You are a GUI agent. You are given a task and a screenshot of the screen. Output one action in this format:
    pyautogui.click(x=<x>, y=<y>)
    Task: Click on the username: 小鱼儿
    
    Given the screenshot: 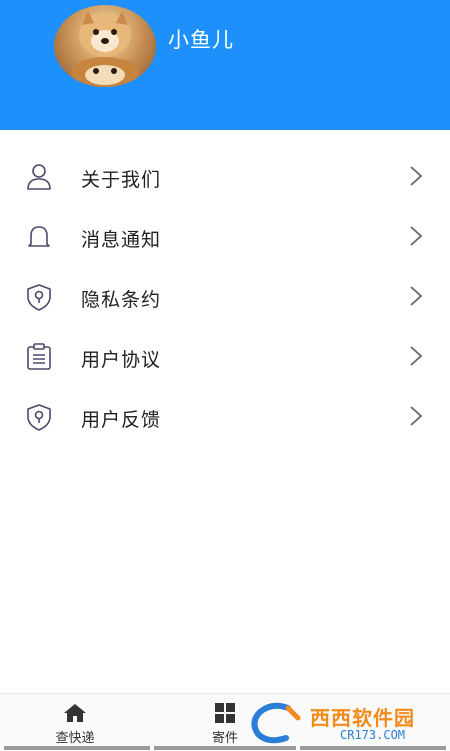 What is the action you would take?
    pyautogui.click(x=201, y=40)
    